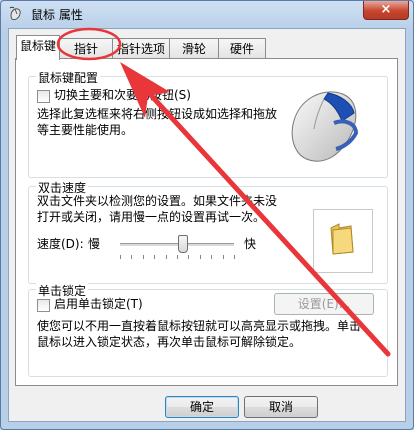  I want to click on close-icon: ×, so click(386, 9).